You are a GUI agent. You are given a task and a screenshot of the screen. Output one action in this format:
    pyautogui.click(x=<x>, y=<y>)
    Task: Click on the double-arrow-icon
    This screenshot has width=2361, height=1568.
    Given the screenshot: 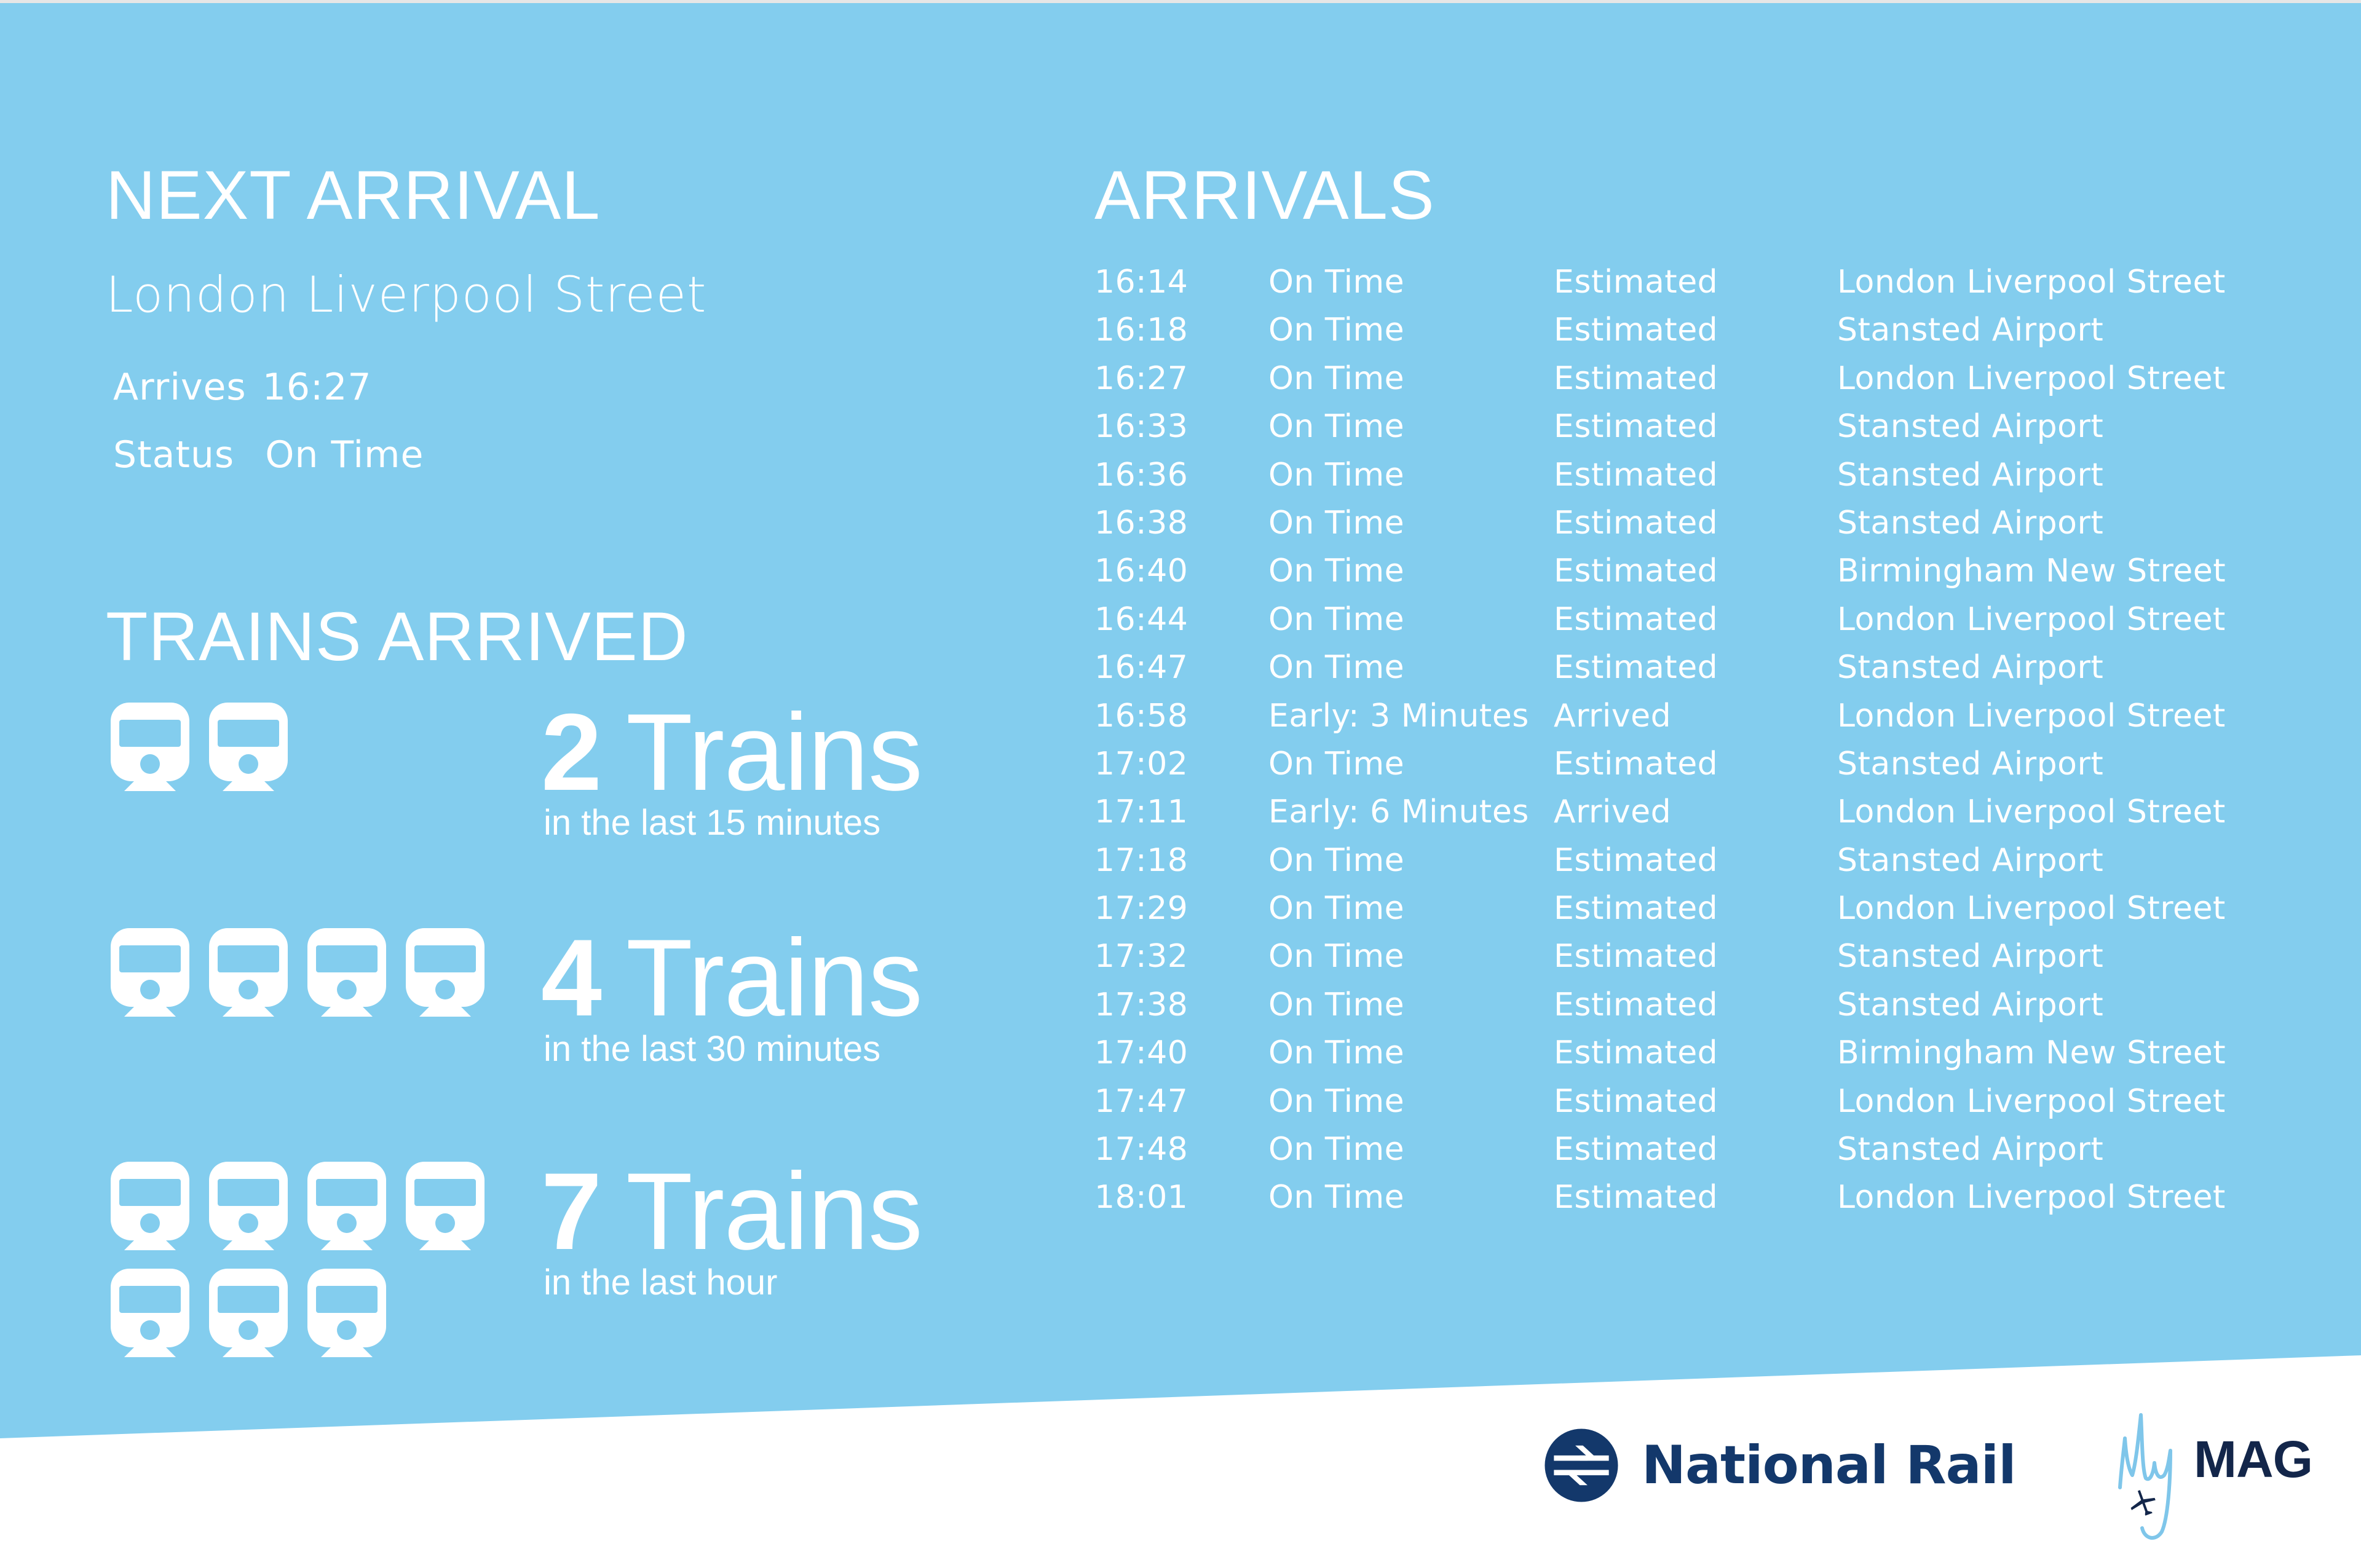 What is the action you would take?
    pyautogui.click(x=1581, y=1465)
    